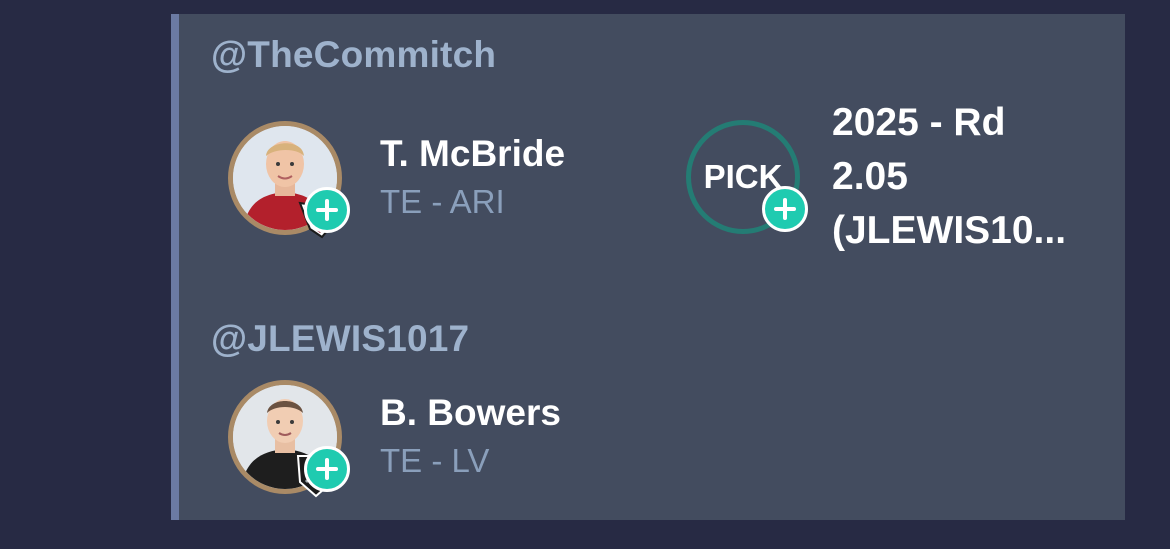 This screenshot has width=1170, height=549. I want to click on team-handle-1: @TheCommitch, so click(353, 55).